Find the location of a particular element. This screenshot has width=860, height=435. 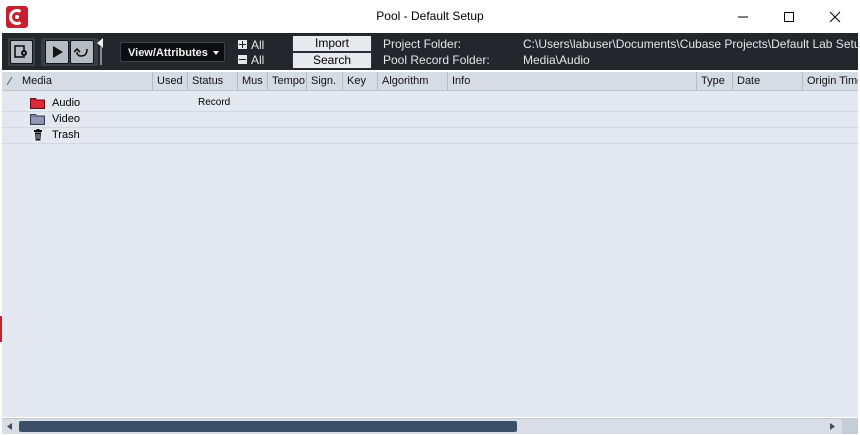

arrow-right-icon is located at coordinates (832, 426).